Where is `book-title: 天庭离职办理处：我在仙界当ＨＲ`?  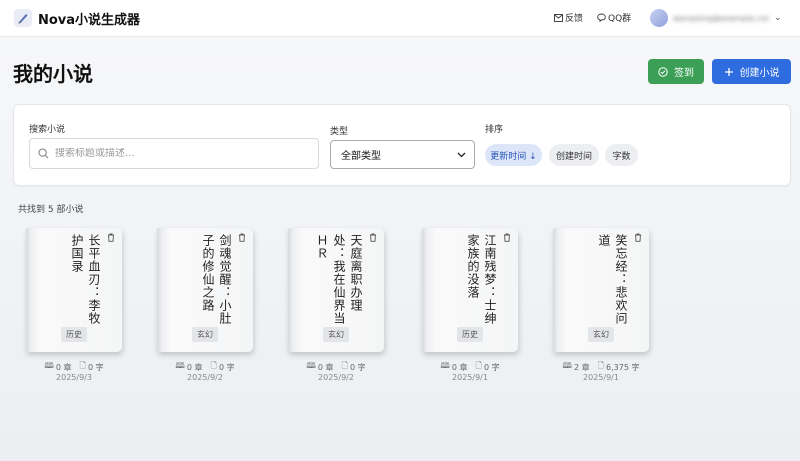 book-title: 天庭离职办理处：我在仙界当ＨＲ is located at coordinates (339, 279).